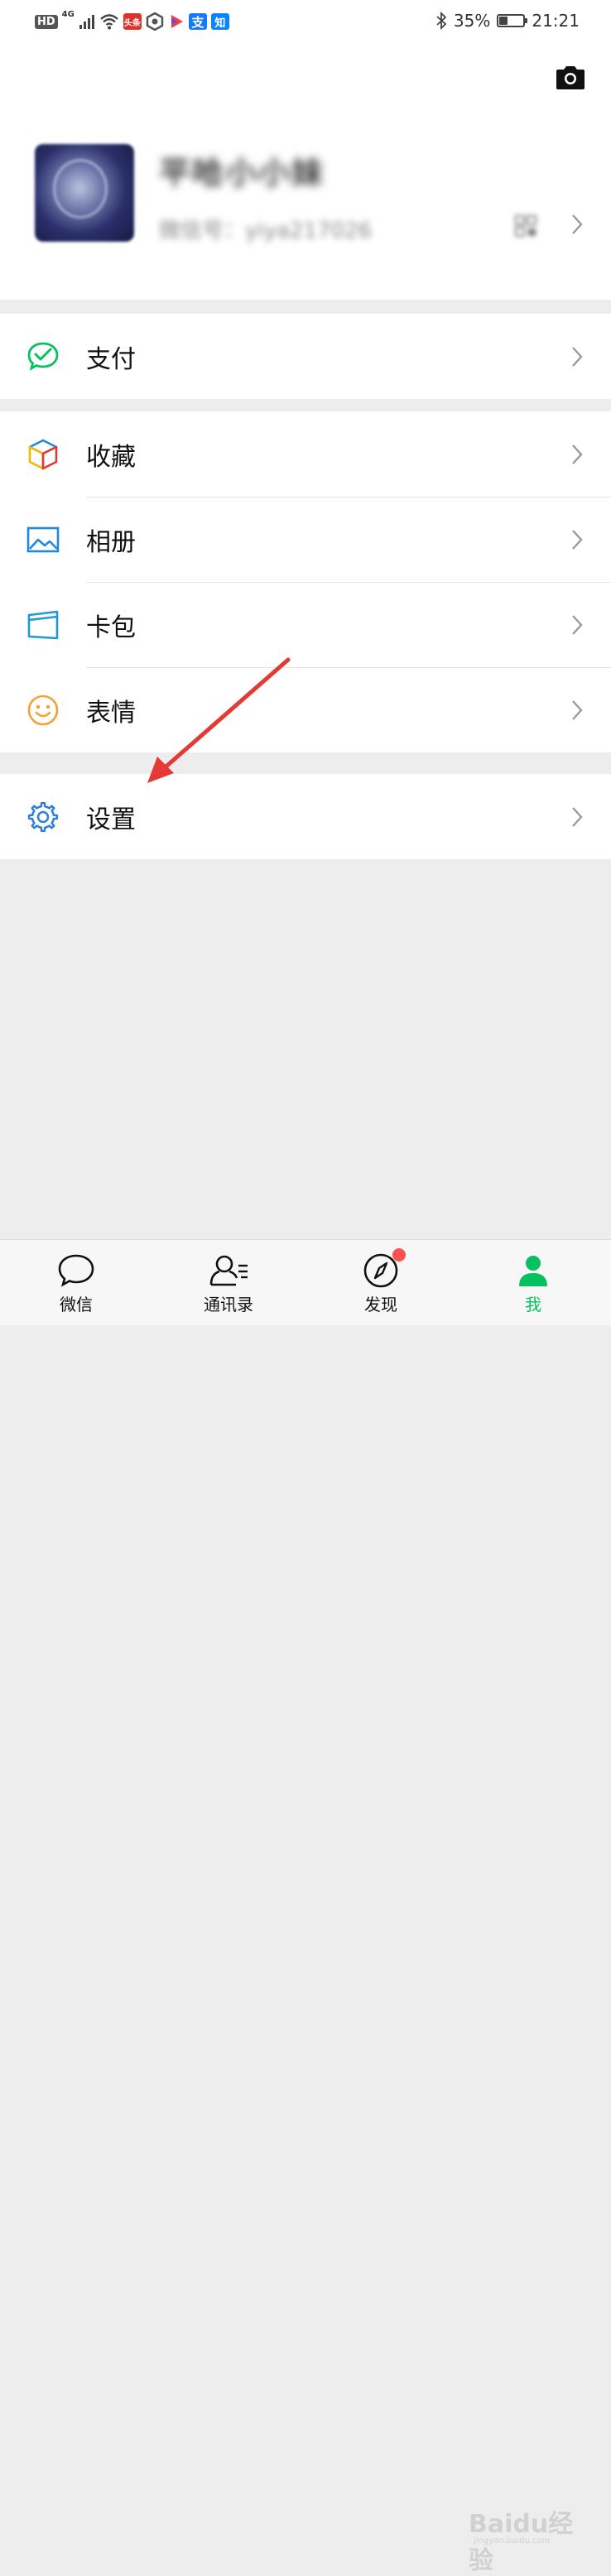 This screenshot has width=611, height=2576. Describe the element at coordinates (533, 1271) in the screenshot. I see `me-person-icon` at that location.